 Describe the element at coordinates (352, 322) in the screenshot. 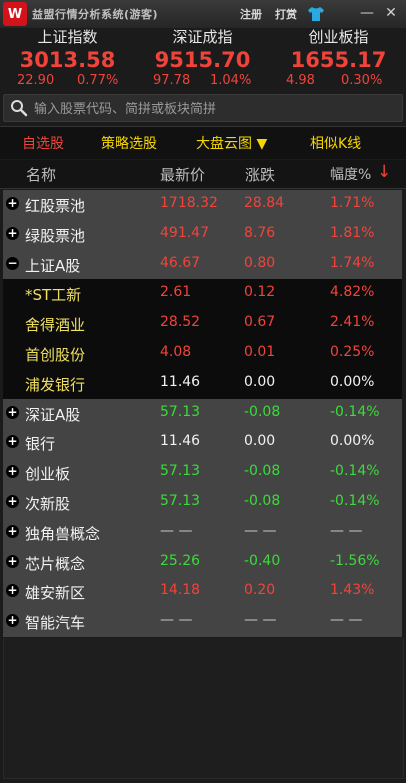

I see `row-pct: 2.41%` at that location.